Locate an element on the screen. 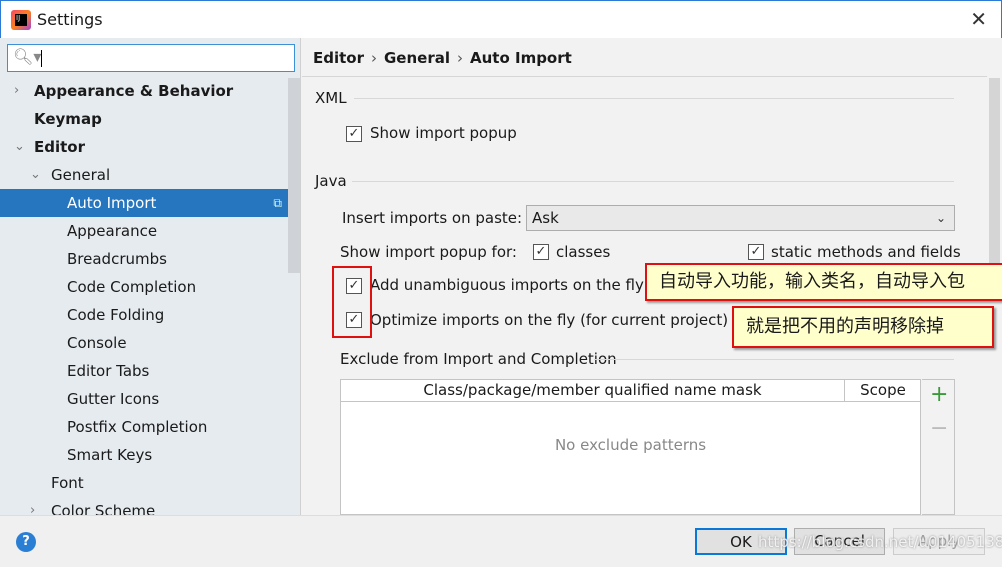 The width and height of the screenshot is (1002, 567). annotation-optimize: 就是把不用的声明移除掉 is located at coordinates (863, 327).